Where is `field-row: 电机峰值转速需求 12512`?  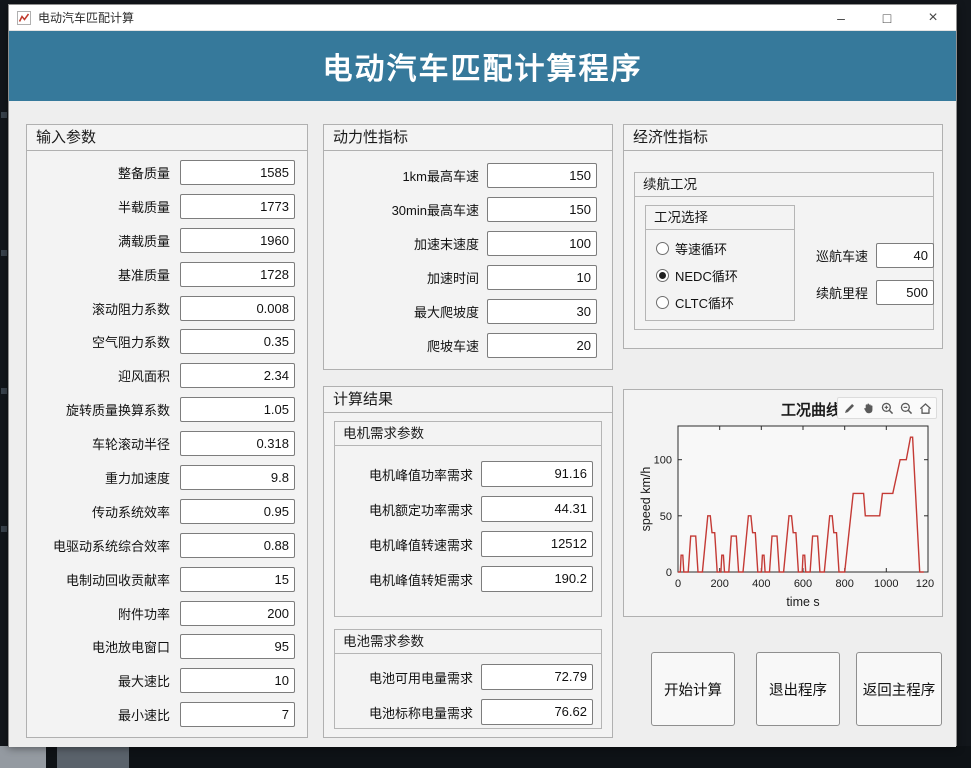 field-row: 电机峰值转速需求 12512 is located at coordinates (464, 544).